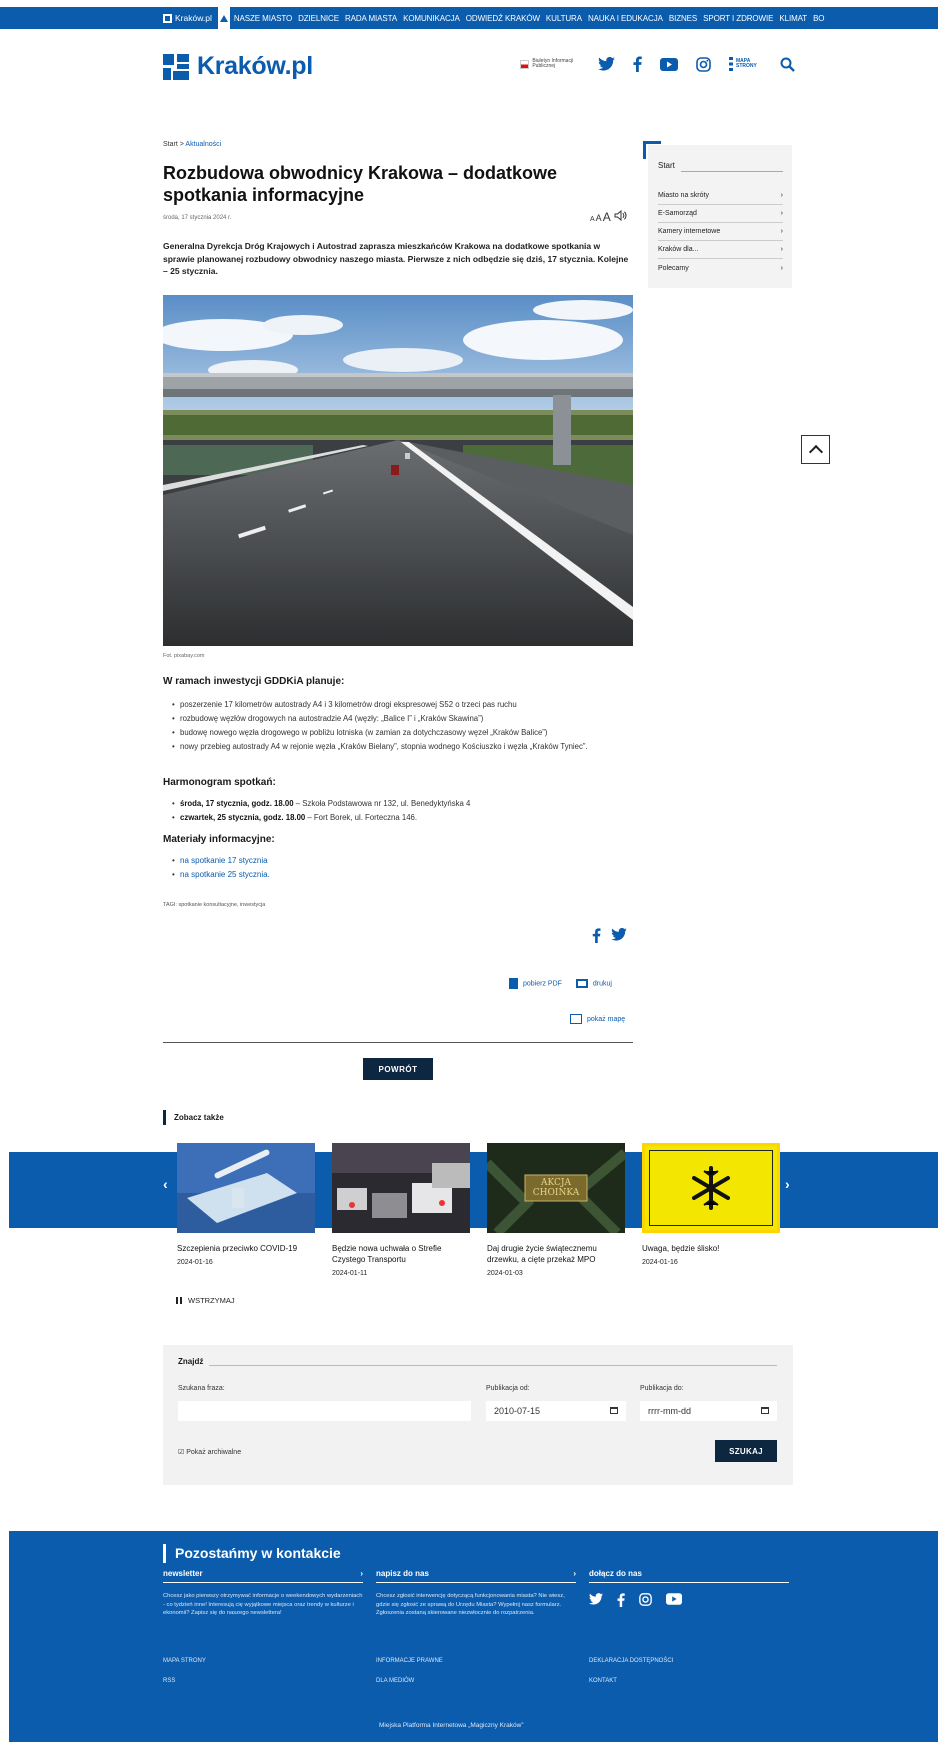  Describe the element at coordinates (224, 860) in the screenshot. I see `material-link-17: na spotkanie 17 stycznia` at that location.